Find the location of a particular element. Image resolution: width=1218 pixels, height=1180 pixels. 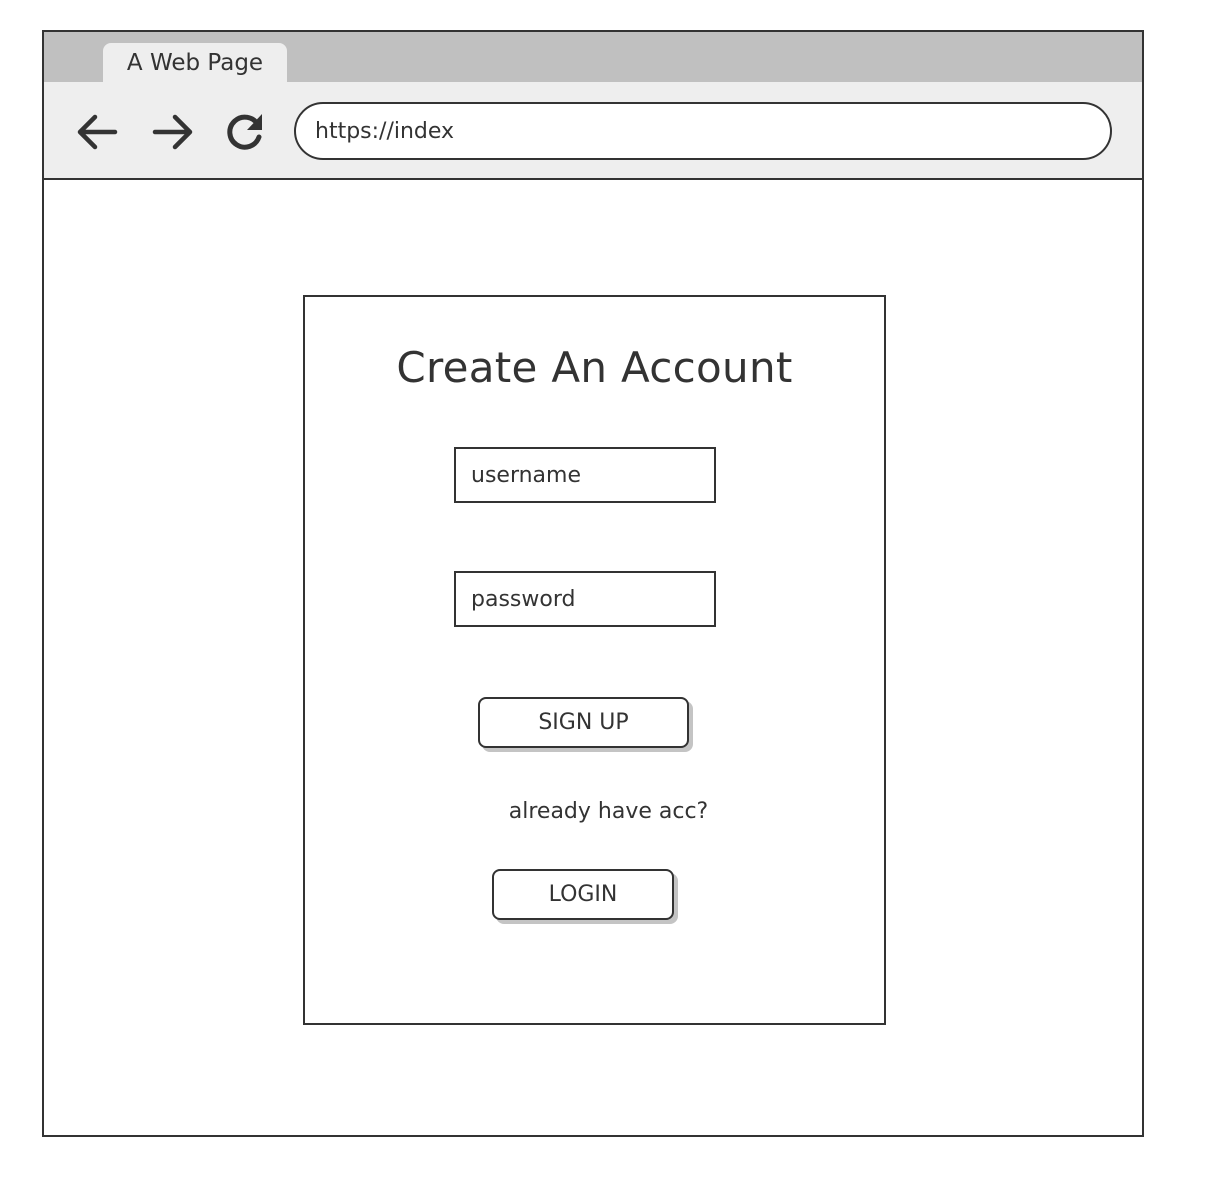

reload-icon is located at coordinates (244, 132).